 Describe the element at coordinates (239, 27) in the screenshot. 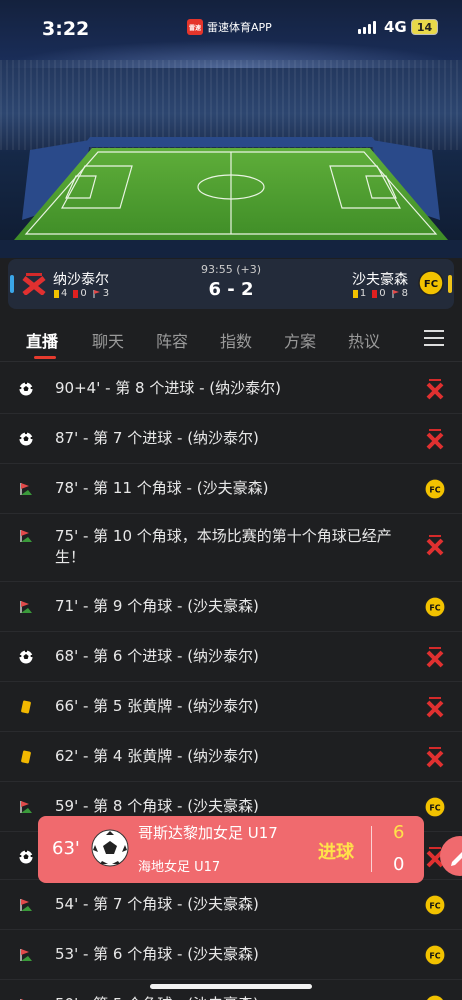

I see `app-name: 雷速体育APP` at that location.